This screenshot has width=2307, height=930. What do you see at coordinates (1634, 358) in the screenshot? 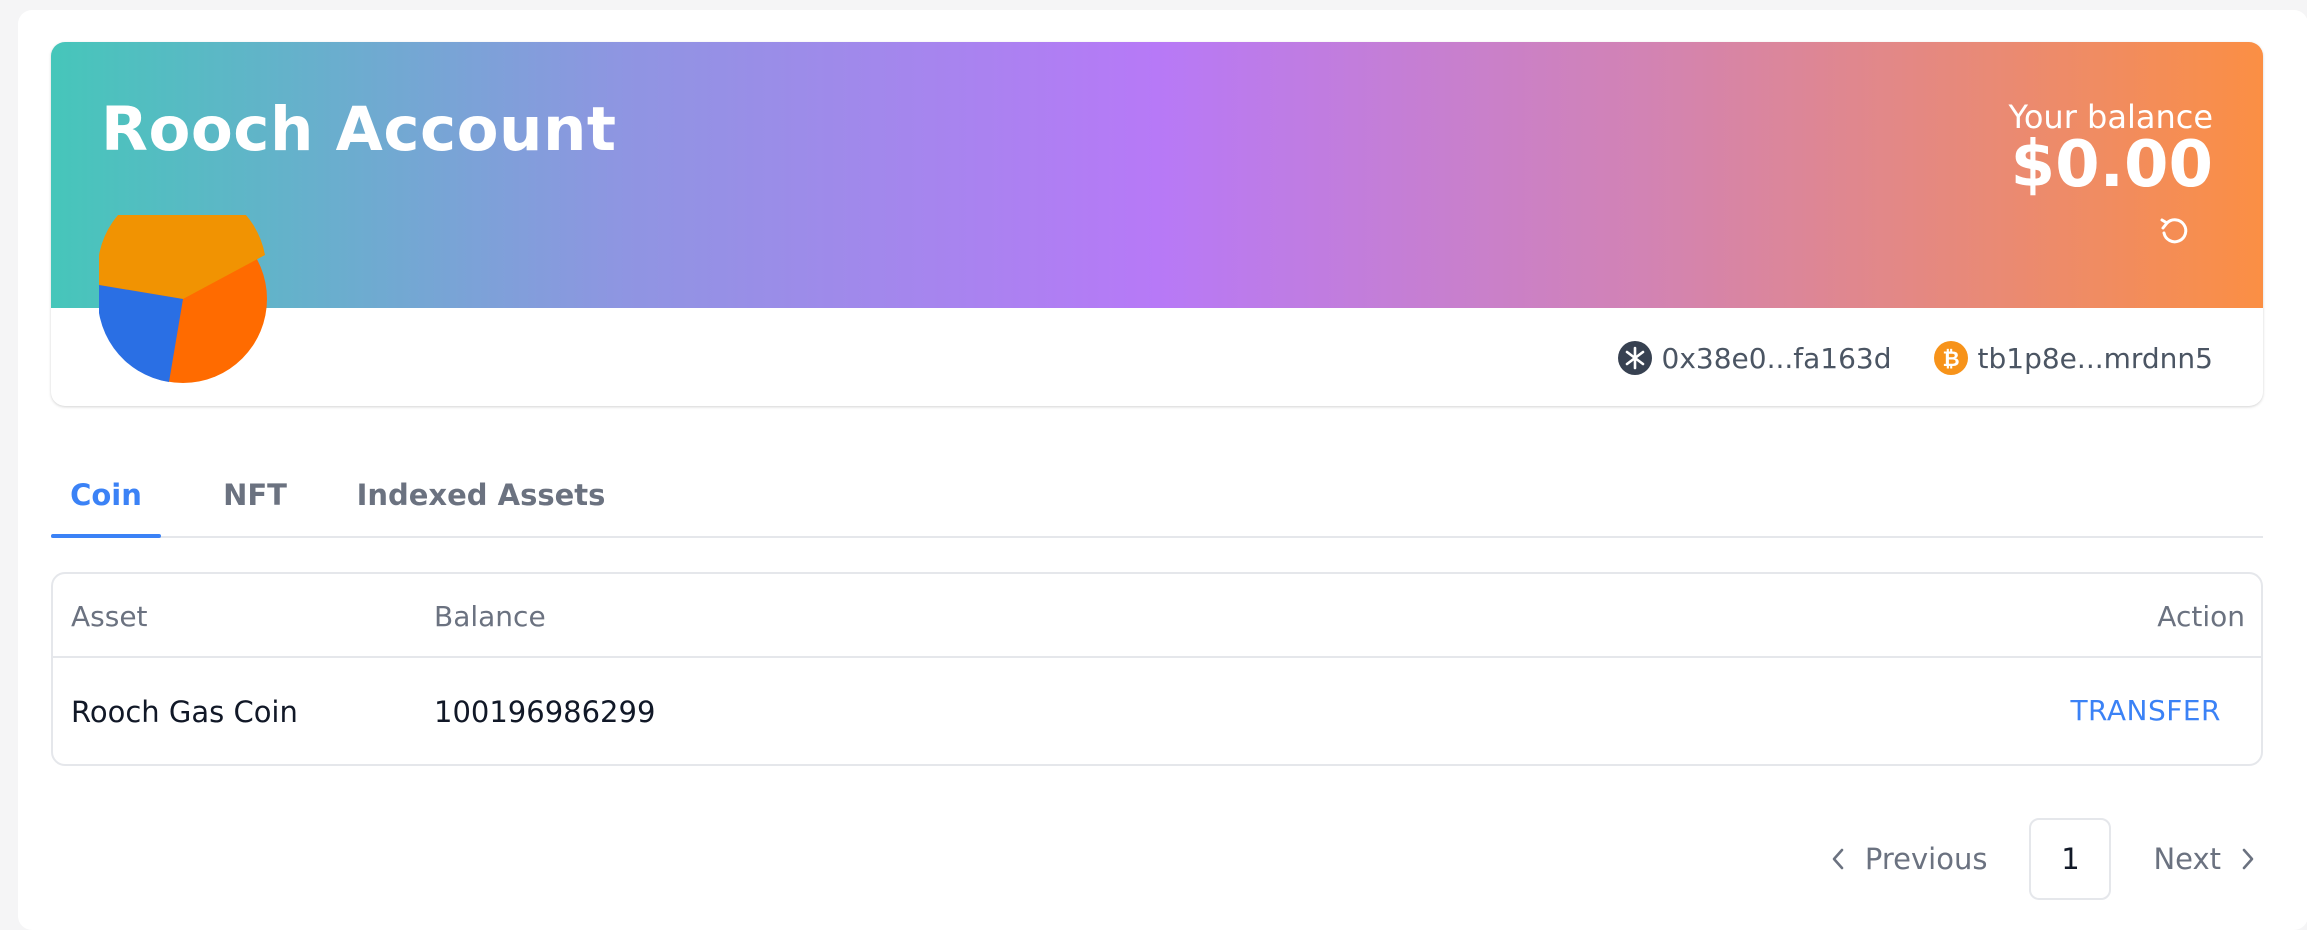
I see `rooch-logo-icon` at bounding box center [1634, 358].